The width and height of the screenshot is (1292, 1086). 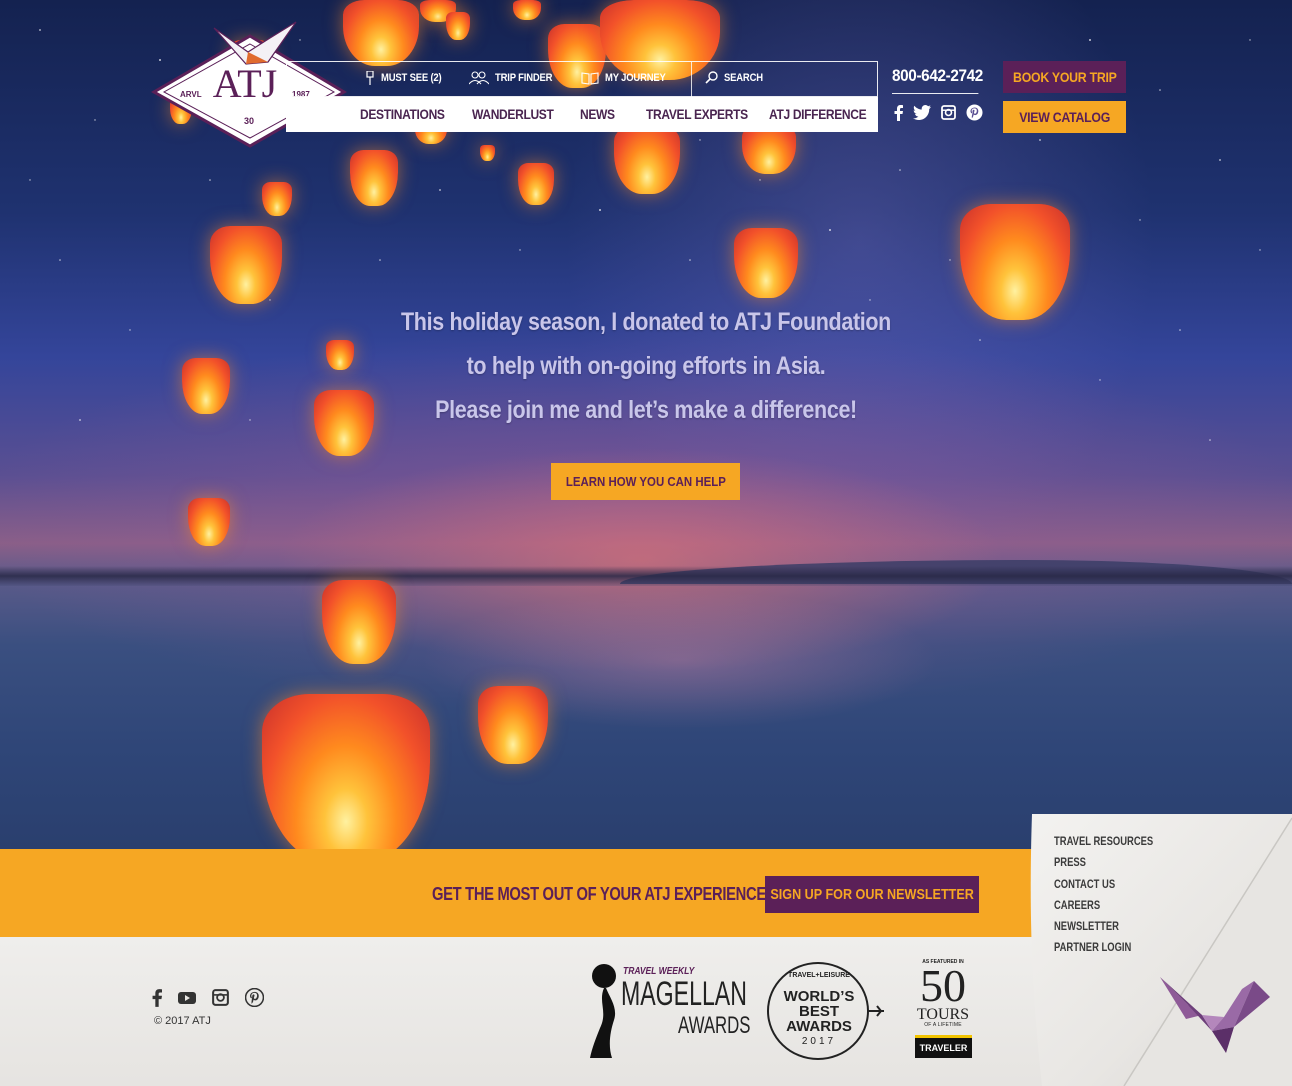 What do you see at coordinates (646, 576) in the screenshot?
I see `horizon` at bounding box center [646, 576].